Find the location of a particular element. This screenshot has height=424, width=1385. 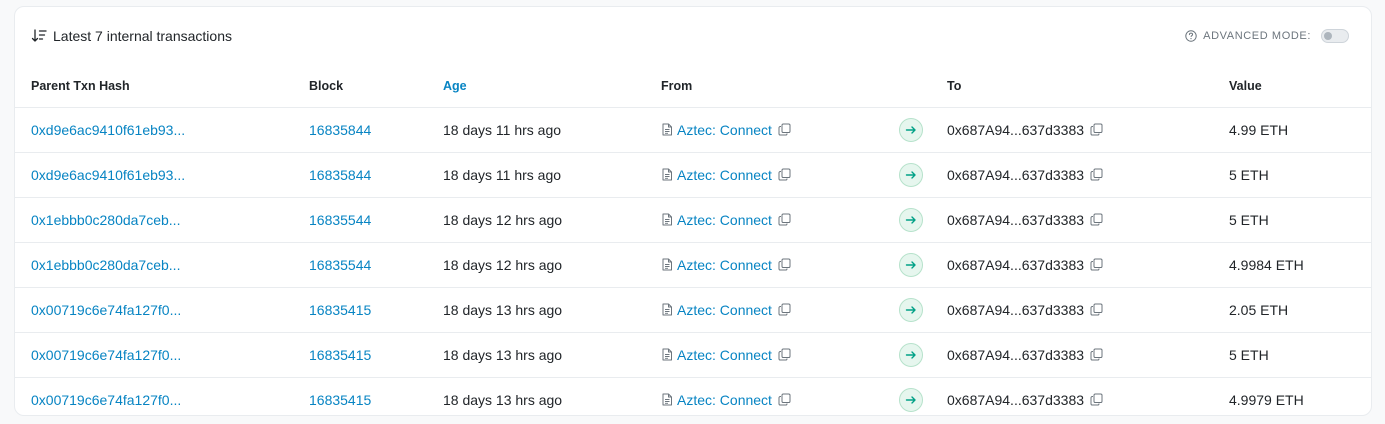

column-header-hash: Parent Txn Hash is located at coordinates (154, 86).